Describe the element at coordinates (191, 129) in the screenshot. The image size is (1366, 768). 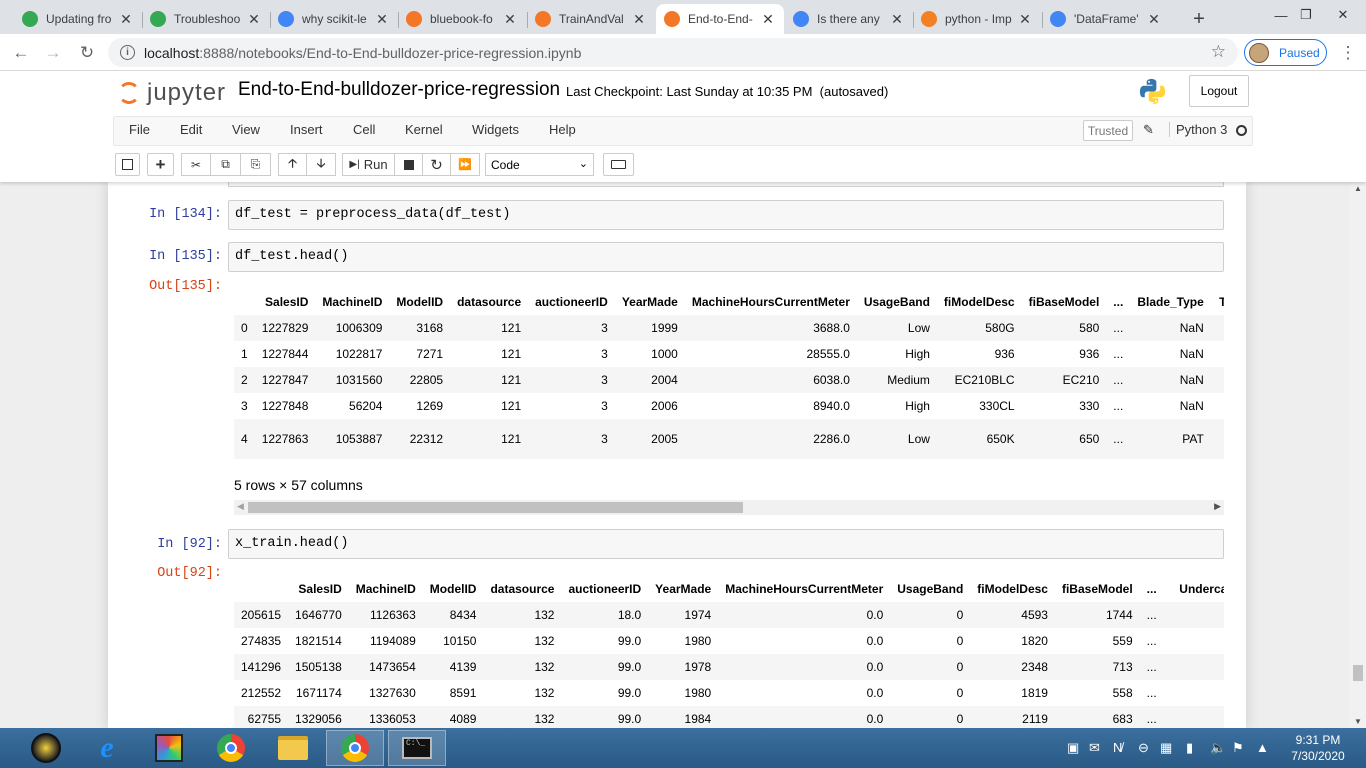
I see `menu-edit: Edit` at that location.